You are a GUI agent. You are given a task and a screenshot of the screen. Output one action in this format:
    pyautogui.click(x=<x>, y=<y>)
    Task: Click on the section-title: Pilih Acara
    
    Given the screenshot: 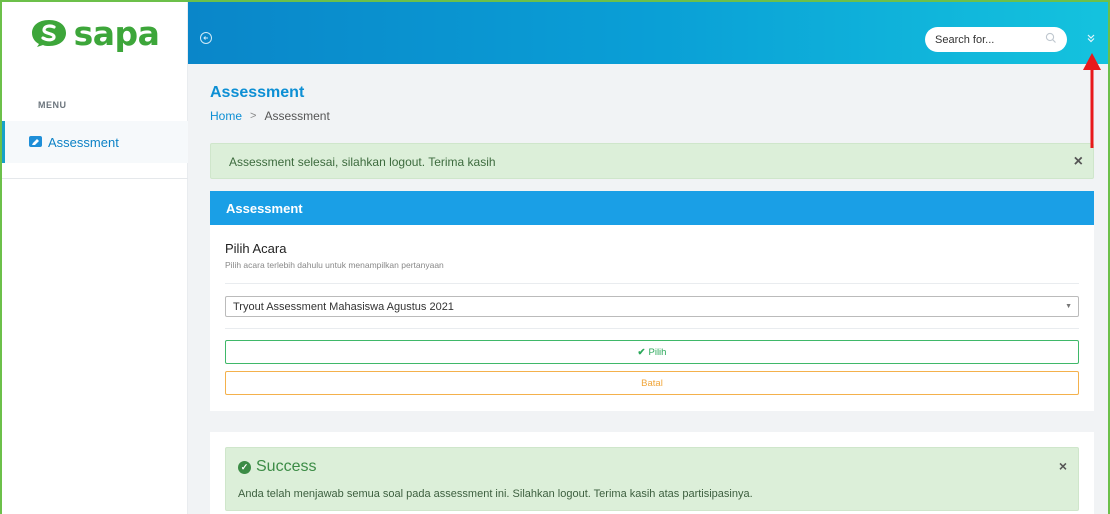 What is the action you would take?
    pyautogui.click(x=256, y=248)
    